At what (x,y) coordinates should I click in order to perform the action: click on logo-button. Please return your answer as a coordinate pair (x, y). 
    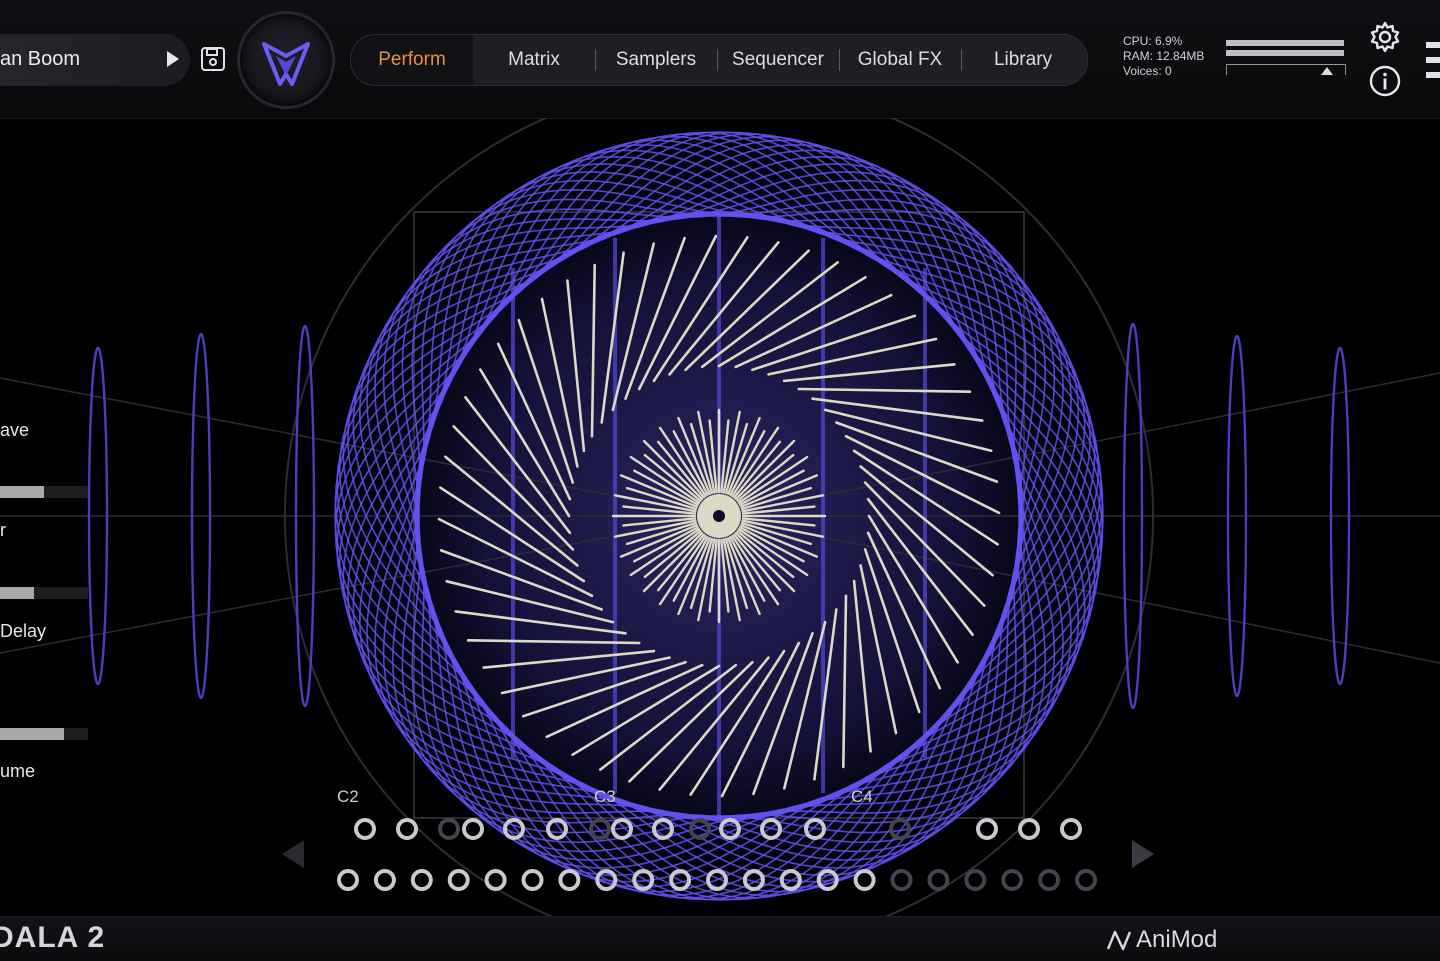
    Looking at the image, I should click on (286, 60).